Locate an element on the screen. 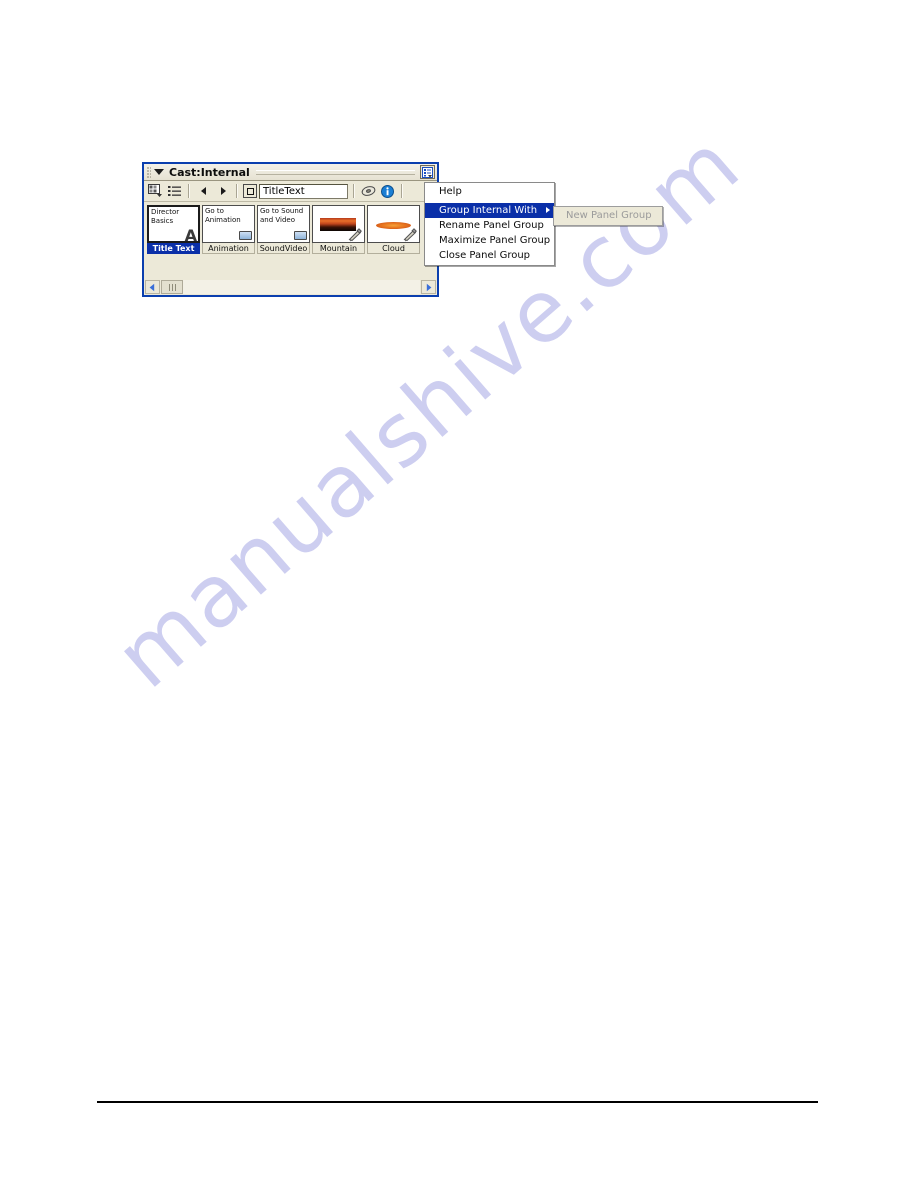  member-label: Cloud is located at coordinates (393, 248).